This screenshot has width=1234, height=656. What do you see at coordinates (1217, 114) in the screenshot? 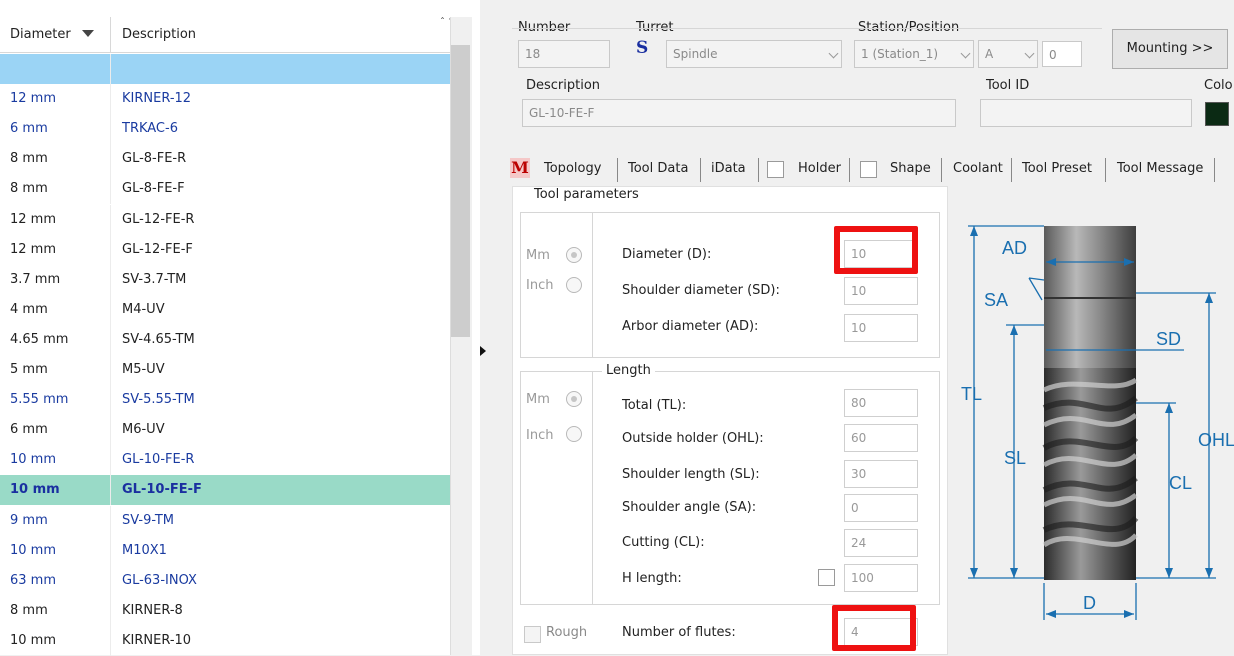
I see `color-swatch` at bounding box center [1217, 114].